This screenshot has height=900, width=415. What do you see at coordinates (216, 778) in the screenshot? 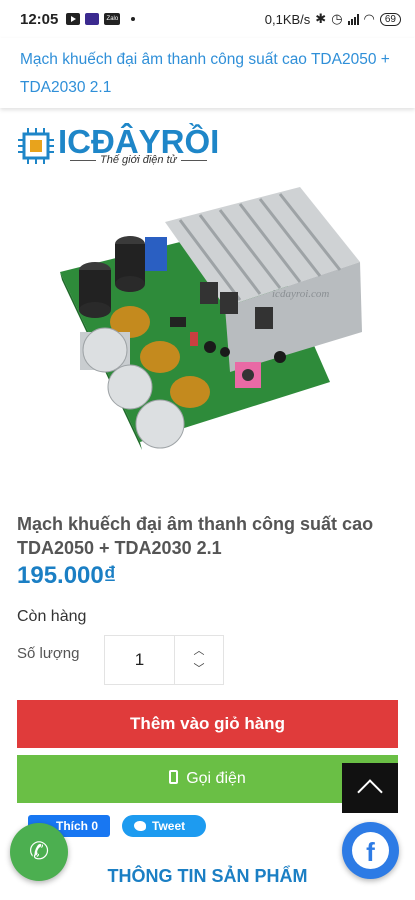
I see `call-label: Gọi điện` at bounding box center [216, 778].